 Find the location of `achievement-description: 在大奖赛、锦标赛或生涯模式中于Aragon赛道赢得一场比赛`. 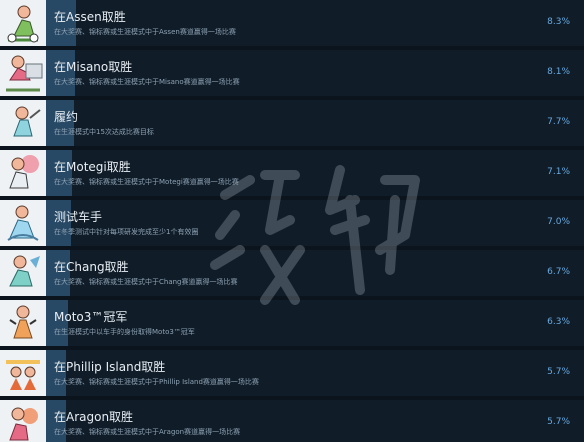

achievement-description: 在大奖赛、锦标赛或生涯模式中于Aragon赛道赢得一场比赛 is located at coordinates (147, 432).